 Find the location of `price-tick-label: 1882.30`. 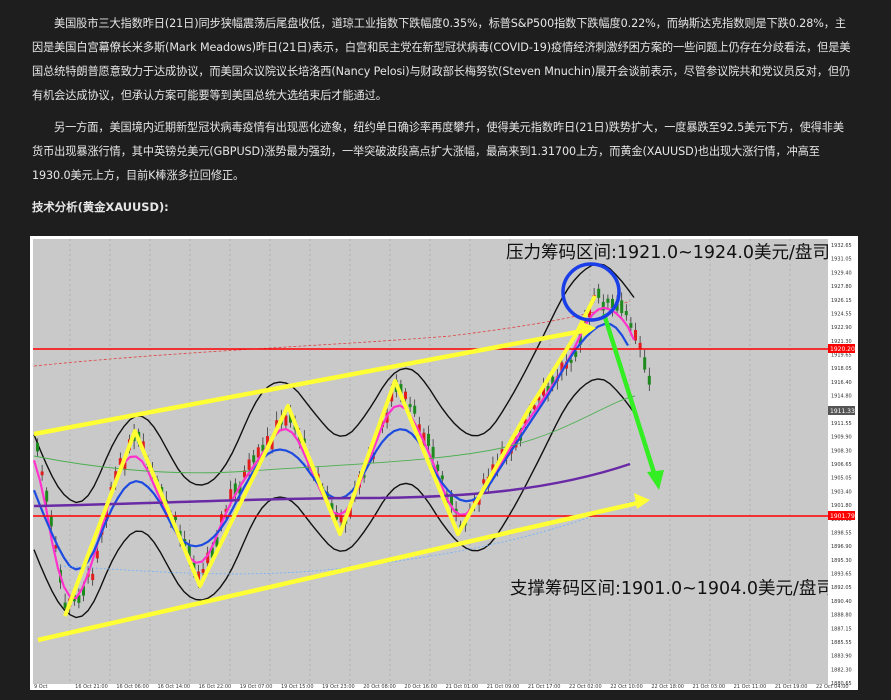

price-tick-label: 1882.30 is located at coordinates (841, 670).